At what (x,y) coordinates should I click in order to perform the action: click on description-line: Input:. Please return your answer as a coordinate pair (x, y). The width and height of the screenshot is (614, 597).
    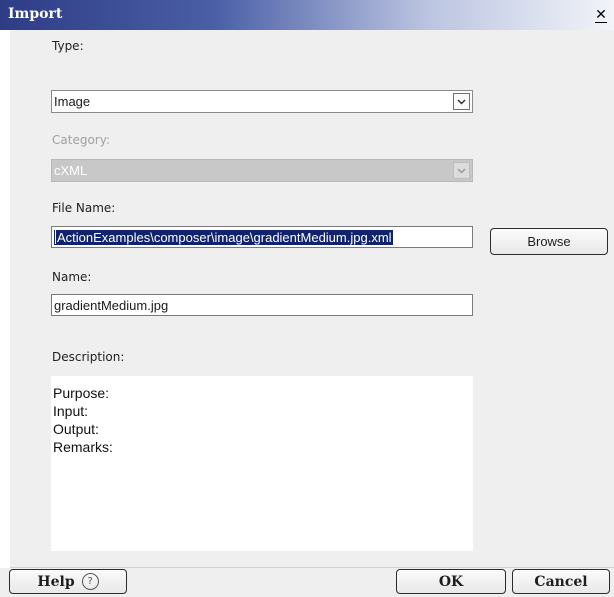
    Looking at the image, I should click on (71, 411).